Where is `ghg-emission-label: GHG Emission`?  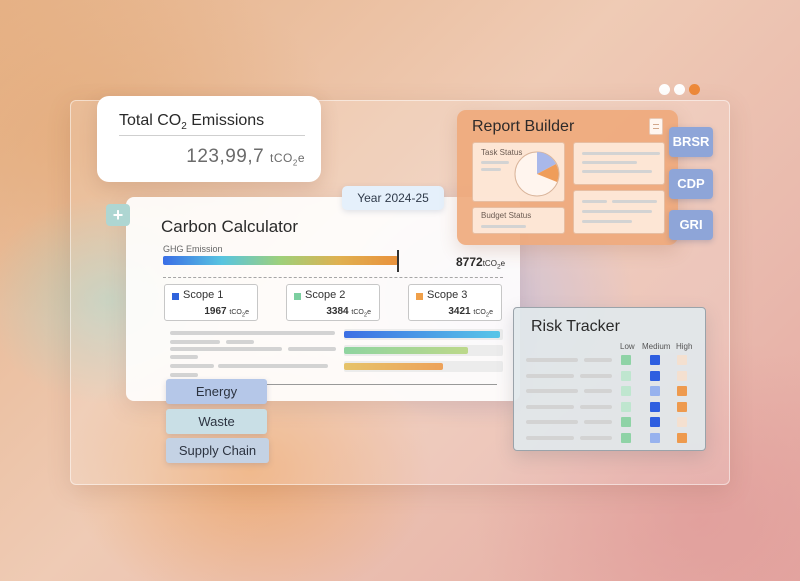 ghg-emission-label: GHG Emission is located at coordinates (193, 249).